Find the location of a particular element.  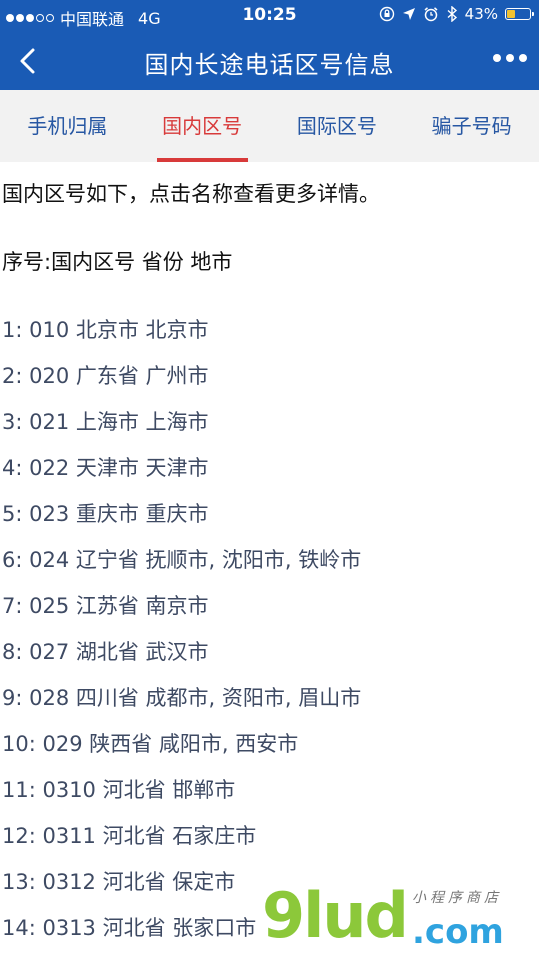

tab-international-code: 国际区号 is located at coordinates (337, 126).